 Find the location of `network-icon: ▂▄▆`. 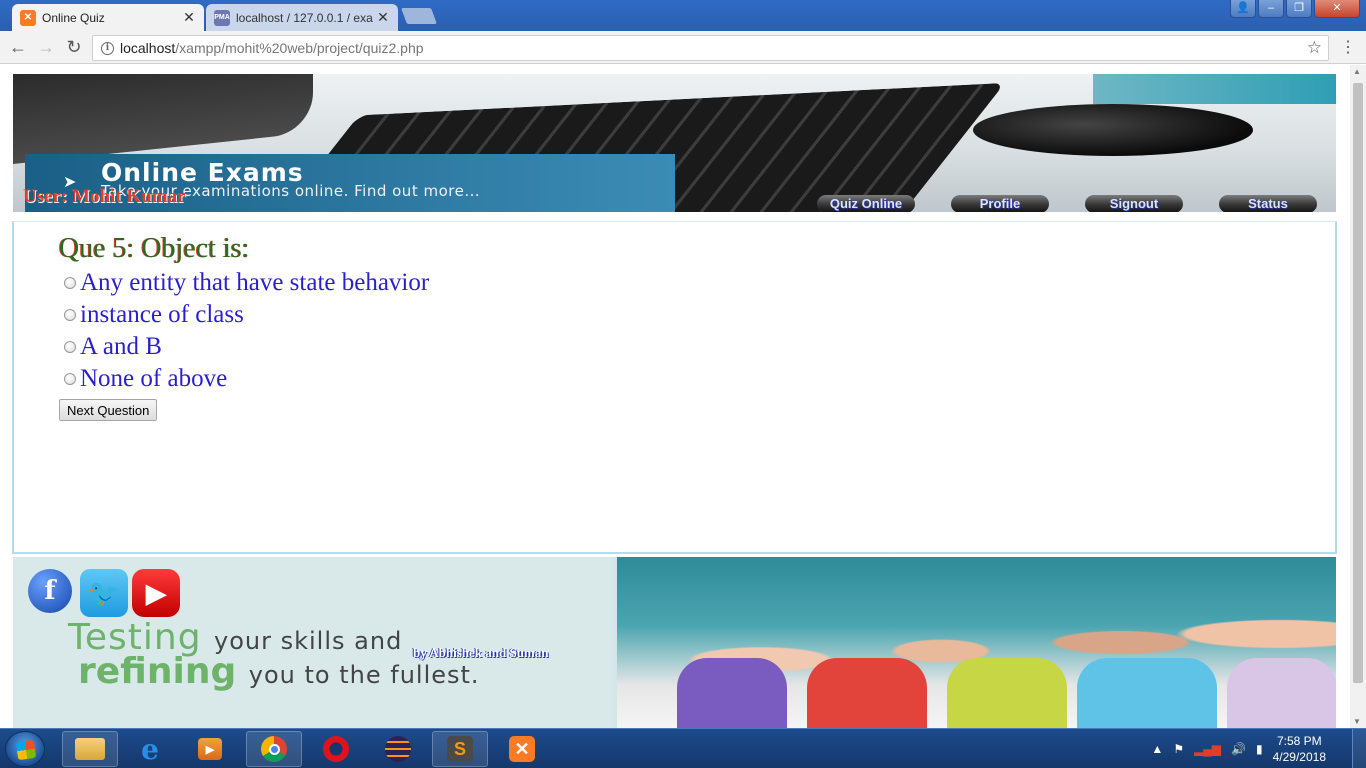

network-icon: ▂▄▆ is located at coordinates (1207, 749).